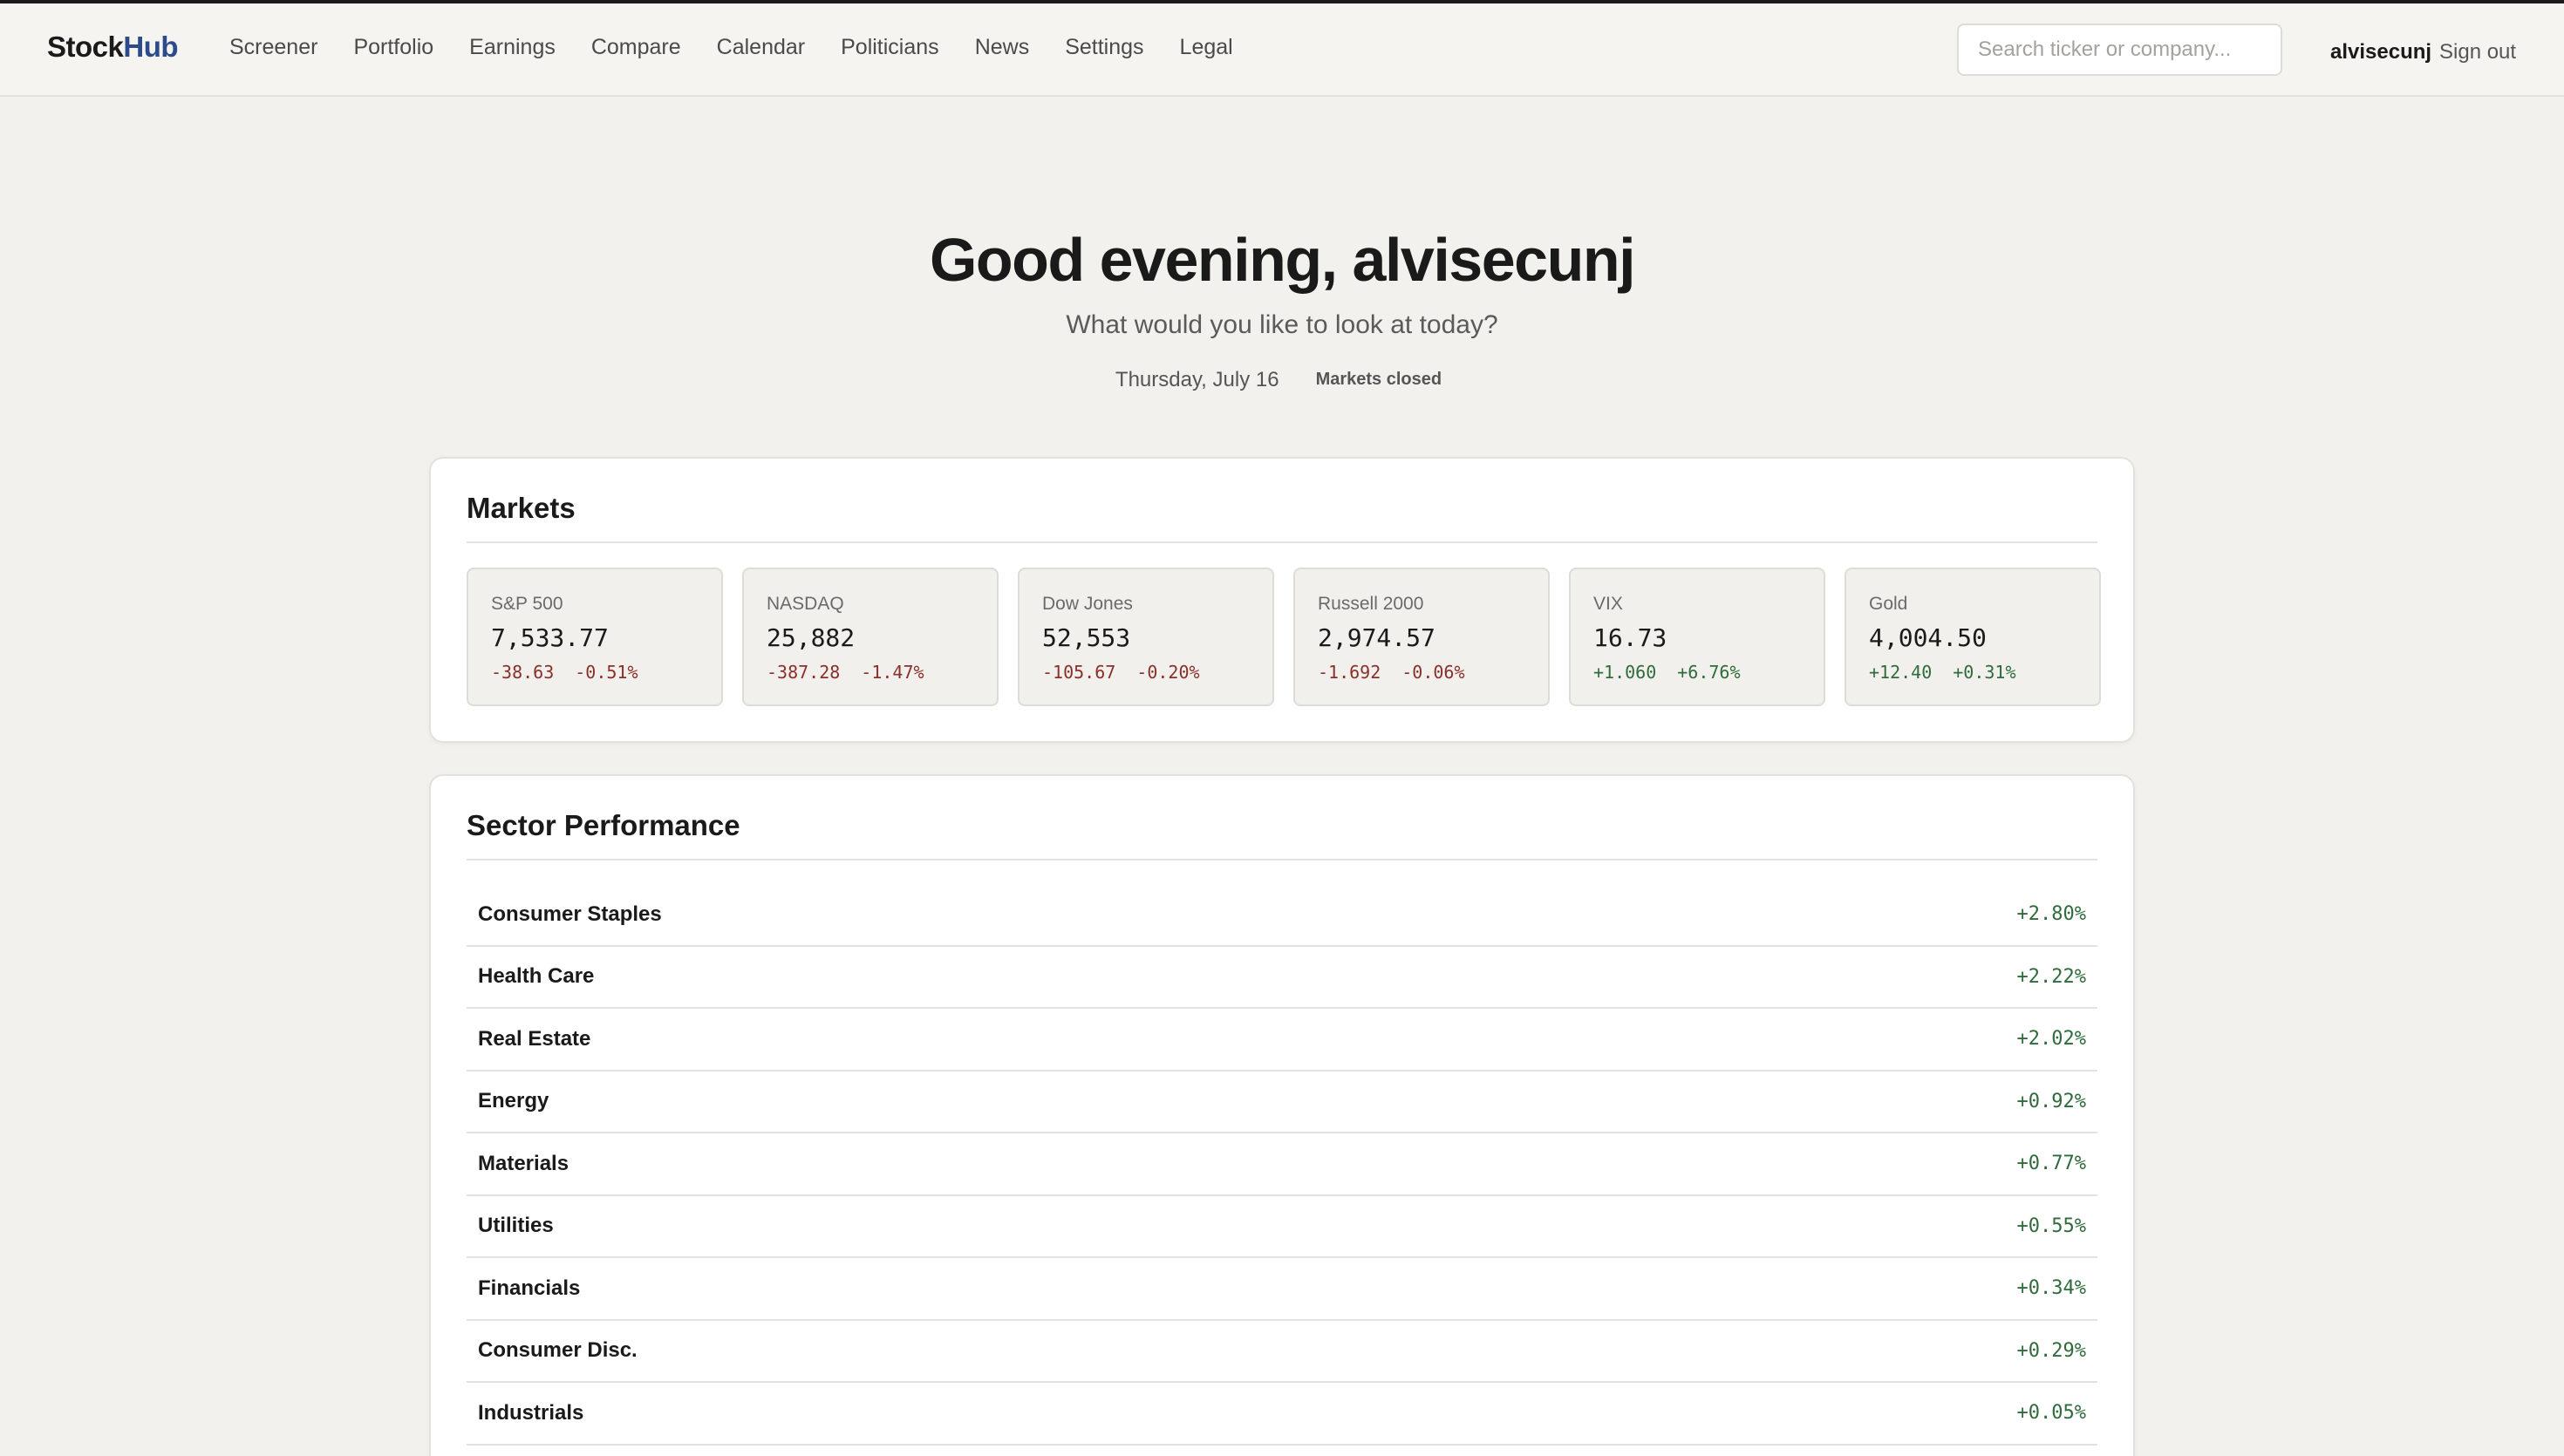 This screenshot has height=1456, width=2564. What do you see at coordinates (2051, 1164) in the screenshot?
I see `sector-pct: +0.77%` at bounding box center [2051, 1164].